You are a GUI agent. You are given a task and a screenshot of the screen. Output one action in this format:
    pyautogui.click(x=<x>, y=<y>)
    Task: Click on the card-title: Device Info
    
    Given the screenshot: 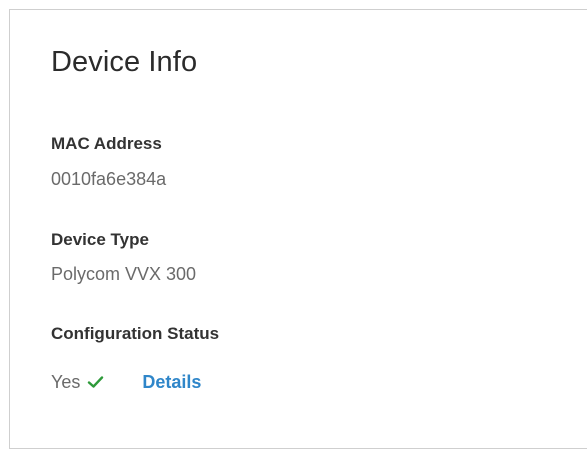 What is the action you would take?
    pyautogui.click(x=124, y=62)
    